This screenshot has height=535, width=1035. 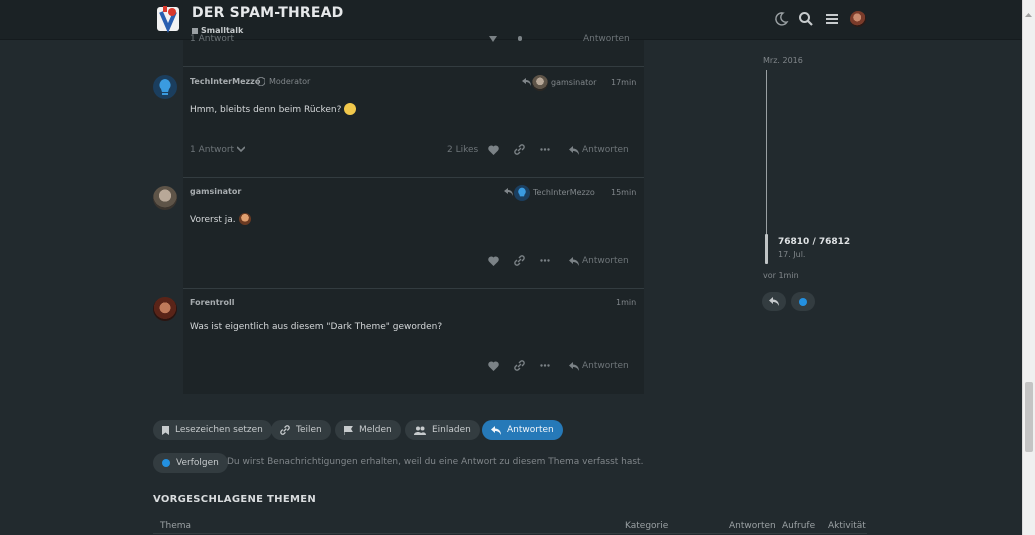 I want to click on post-text: Hmm, bleibts denn beim Rücken?, so click(x=266, y=110).